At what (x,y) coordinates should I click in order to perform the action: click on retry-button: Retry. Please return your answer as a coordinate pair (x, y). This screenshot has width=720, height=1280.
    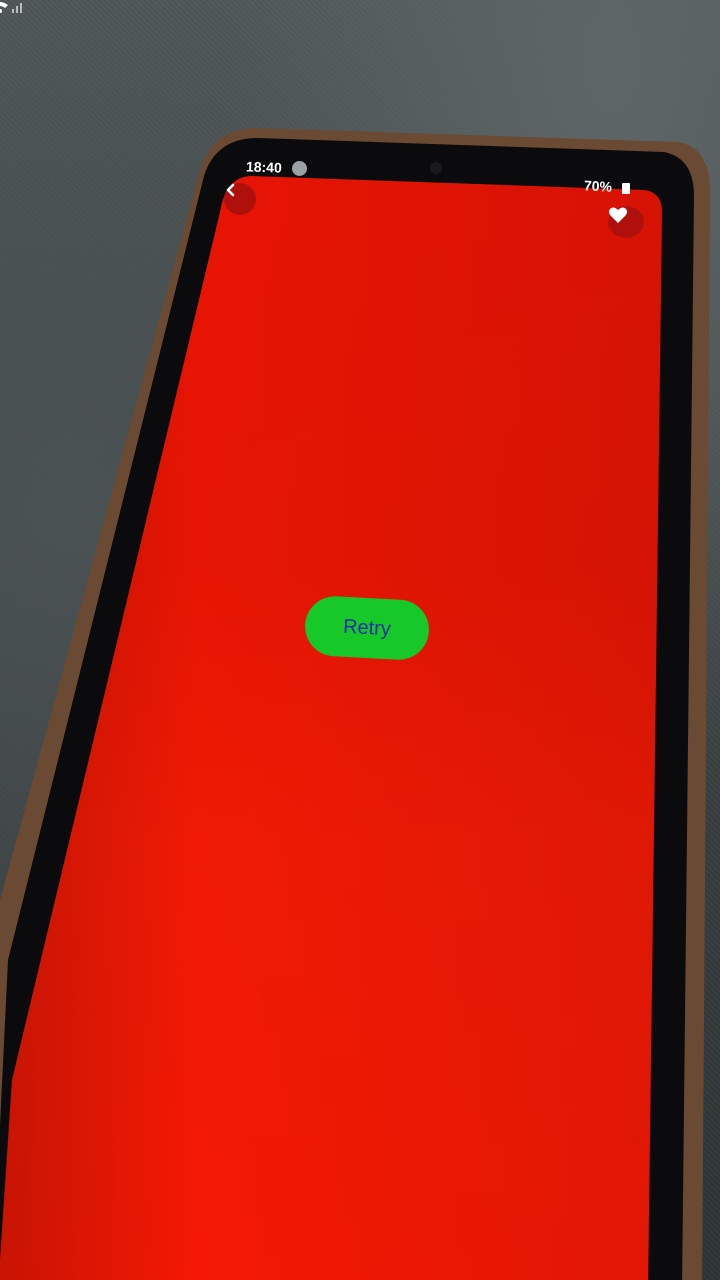
    Looking at the image, I should click on (367, 628).